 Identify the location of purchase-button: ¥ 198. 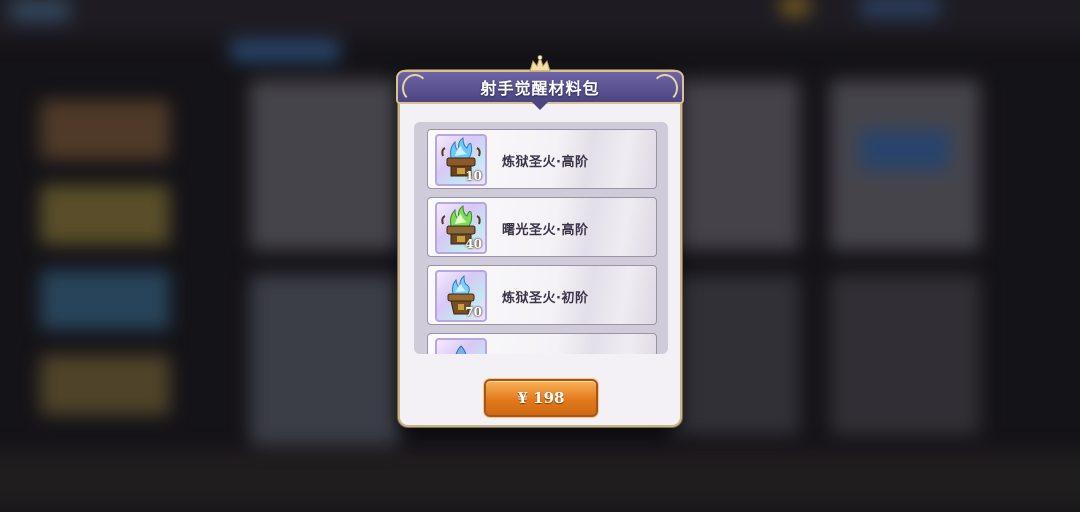
(541, 398).